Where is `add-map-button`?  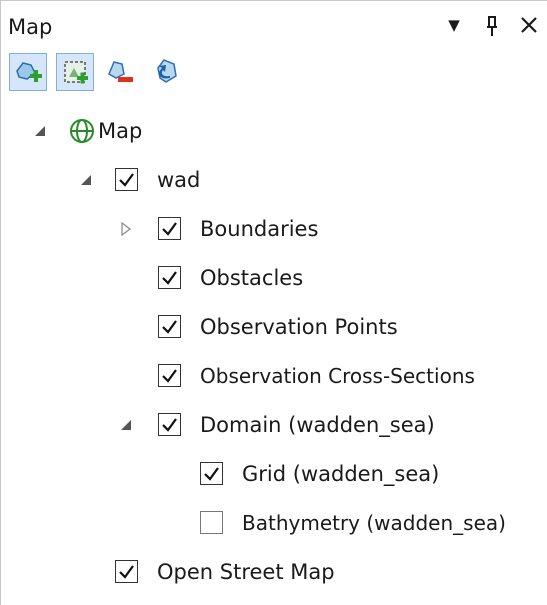 add-map-button is located at coordinates (75, 72).